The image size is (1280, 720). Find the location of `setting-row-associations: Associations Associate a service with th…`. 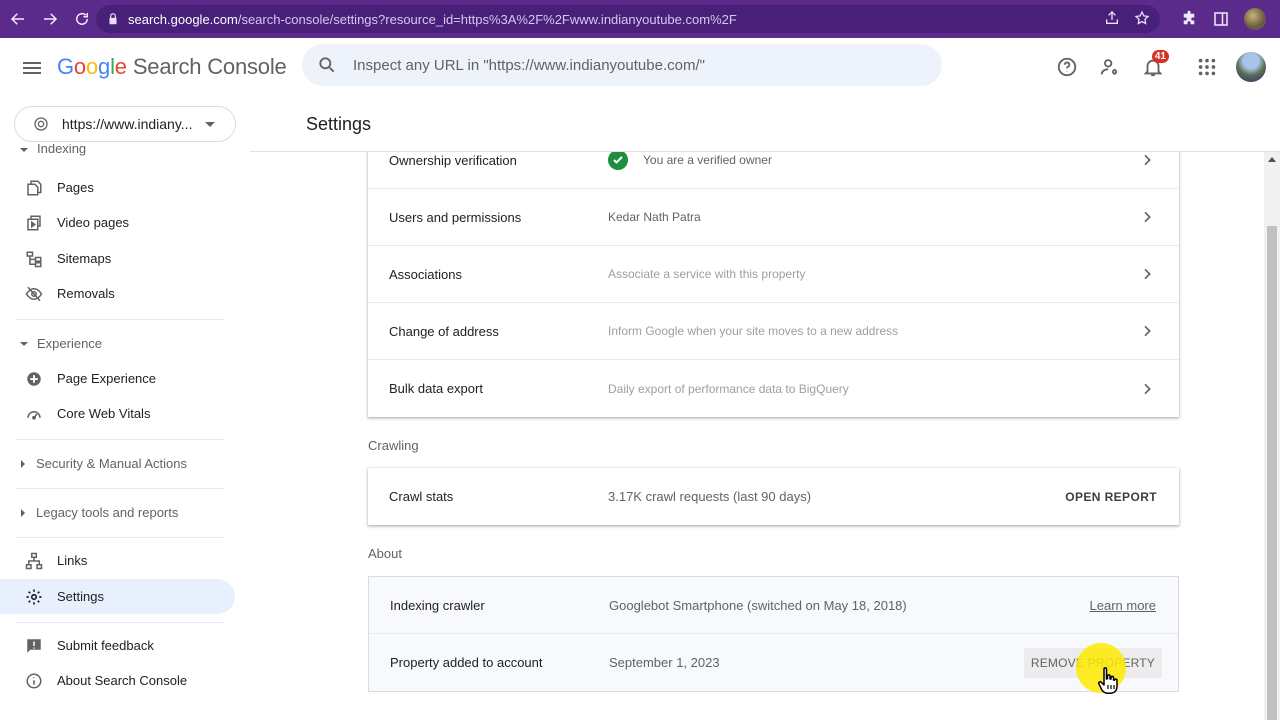

setting-row-associations: Associations Associate a service with th… is located at coordinates (773, 274).